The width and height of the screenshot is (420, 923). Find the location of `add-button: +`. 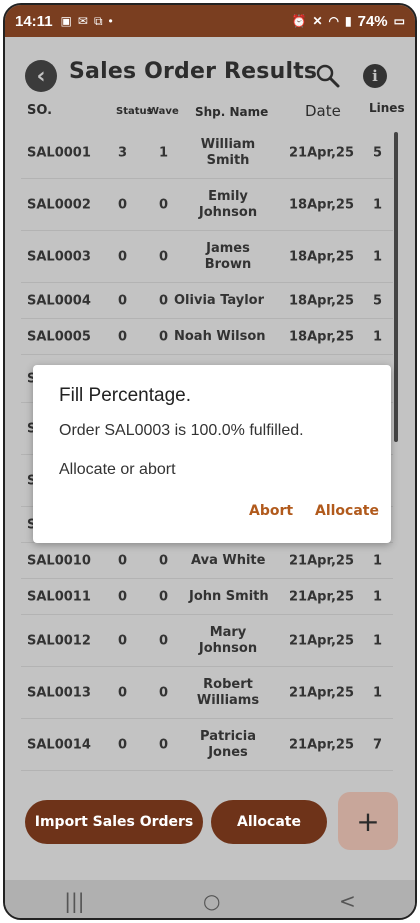

add-button: + is located at coordinates (368, 821).